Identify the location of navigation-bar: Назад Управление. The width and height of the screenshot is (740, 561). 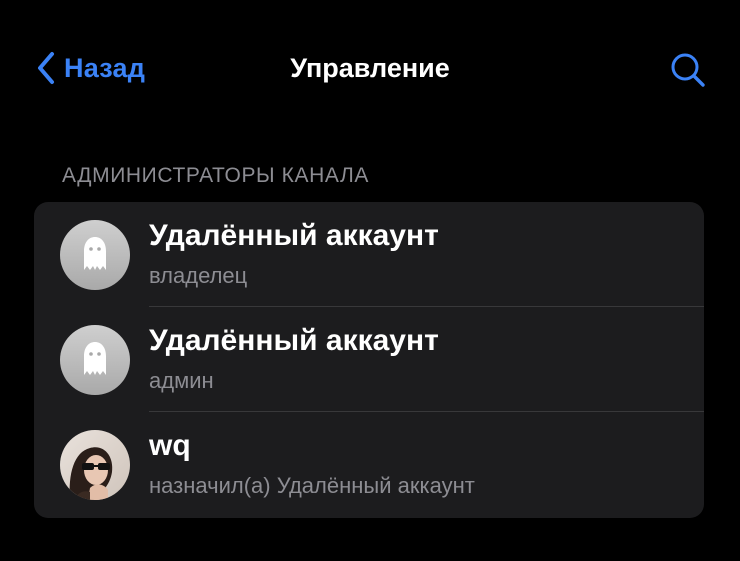
(370, 69).